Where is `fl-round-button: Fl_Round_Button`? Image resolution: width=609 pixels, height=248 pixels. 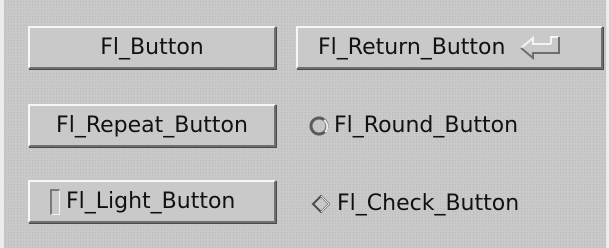 fl-round-button: Fl_Round_Button is located at coordinates (453, 125).